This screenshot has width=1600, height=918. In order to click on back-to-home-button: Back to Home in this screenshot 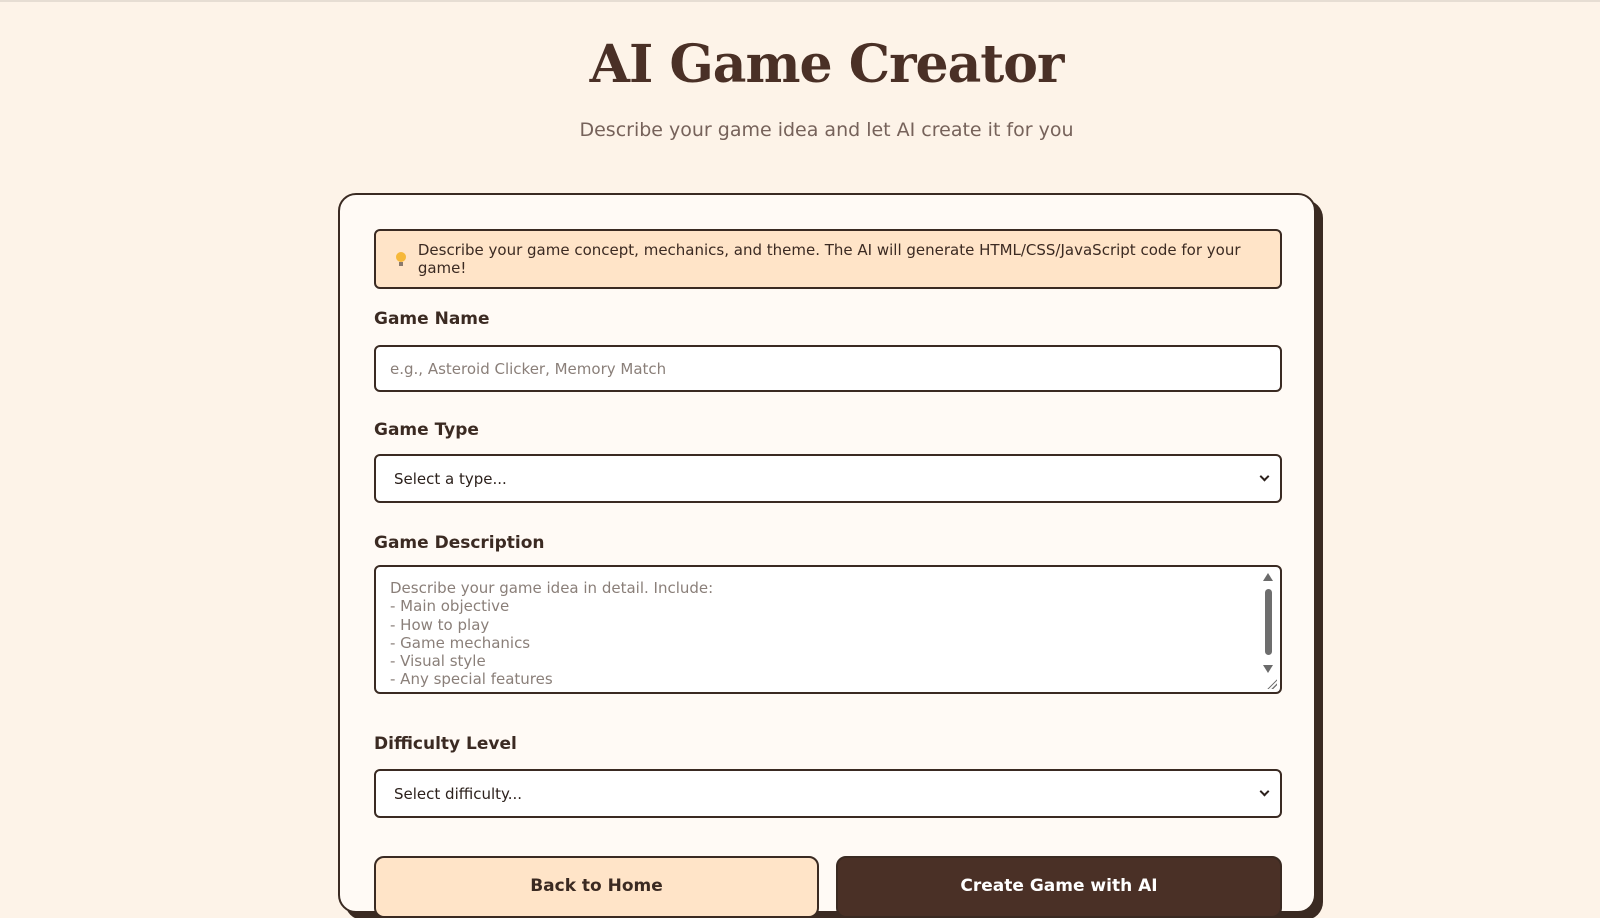, I will do `click(596, 887)`.